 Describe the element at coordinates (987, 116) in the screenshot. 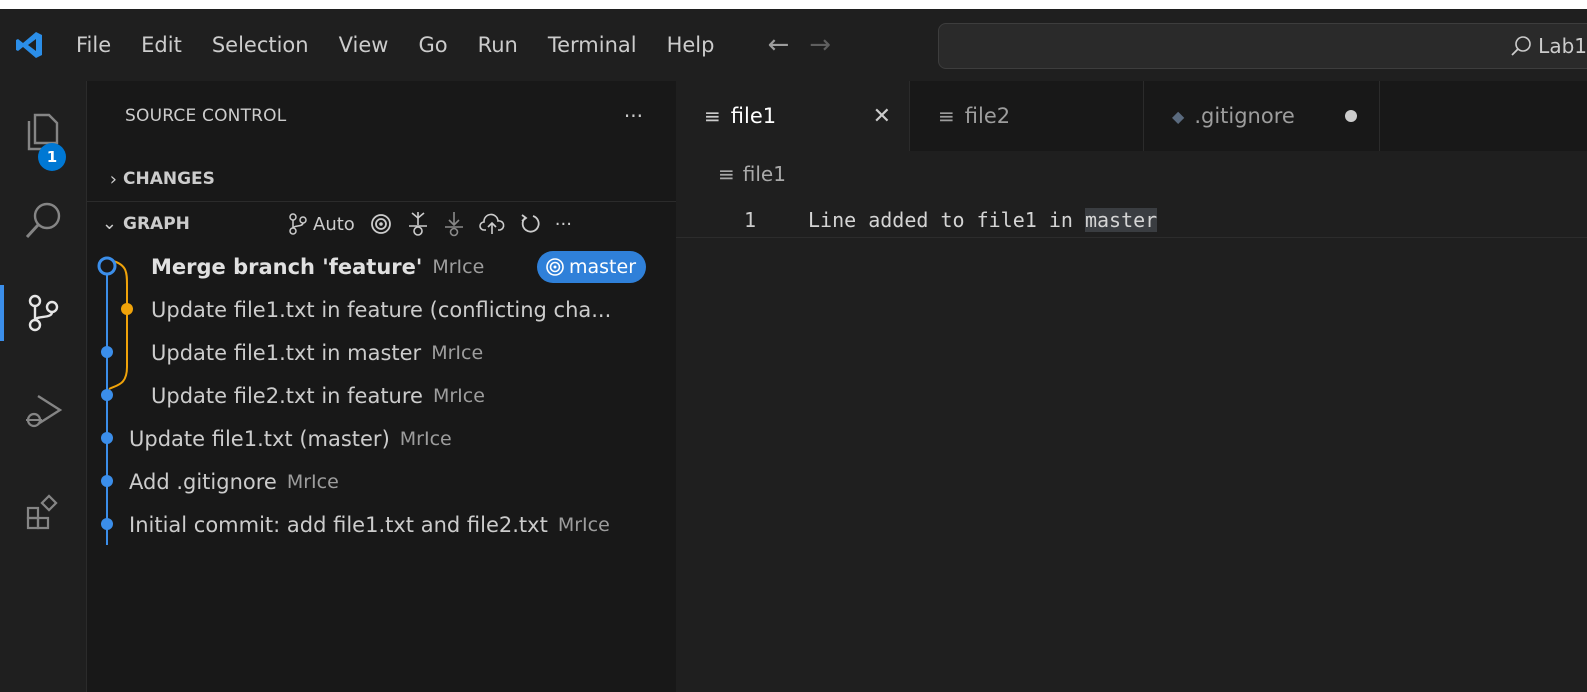

I see `tab-label: file2` at that location.